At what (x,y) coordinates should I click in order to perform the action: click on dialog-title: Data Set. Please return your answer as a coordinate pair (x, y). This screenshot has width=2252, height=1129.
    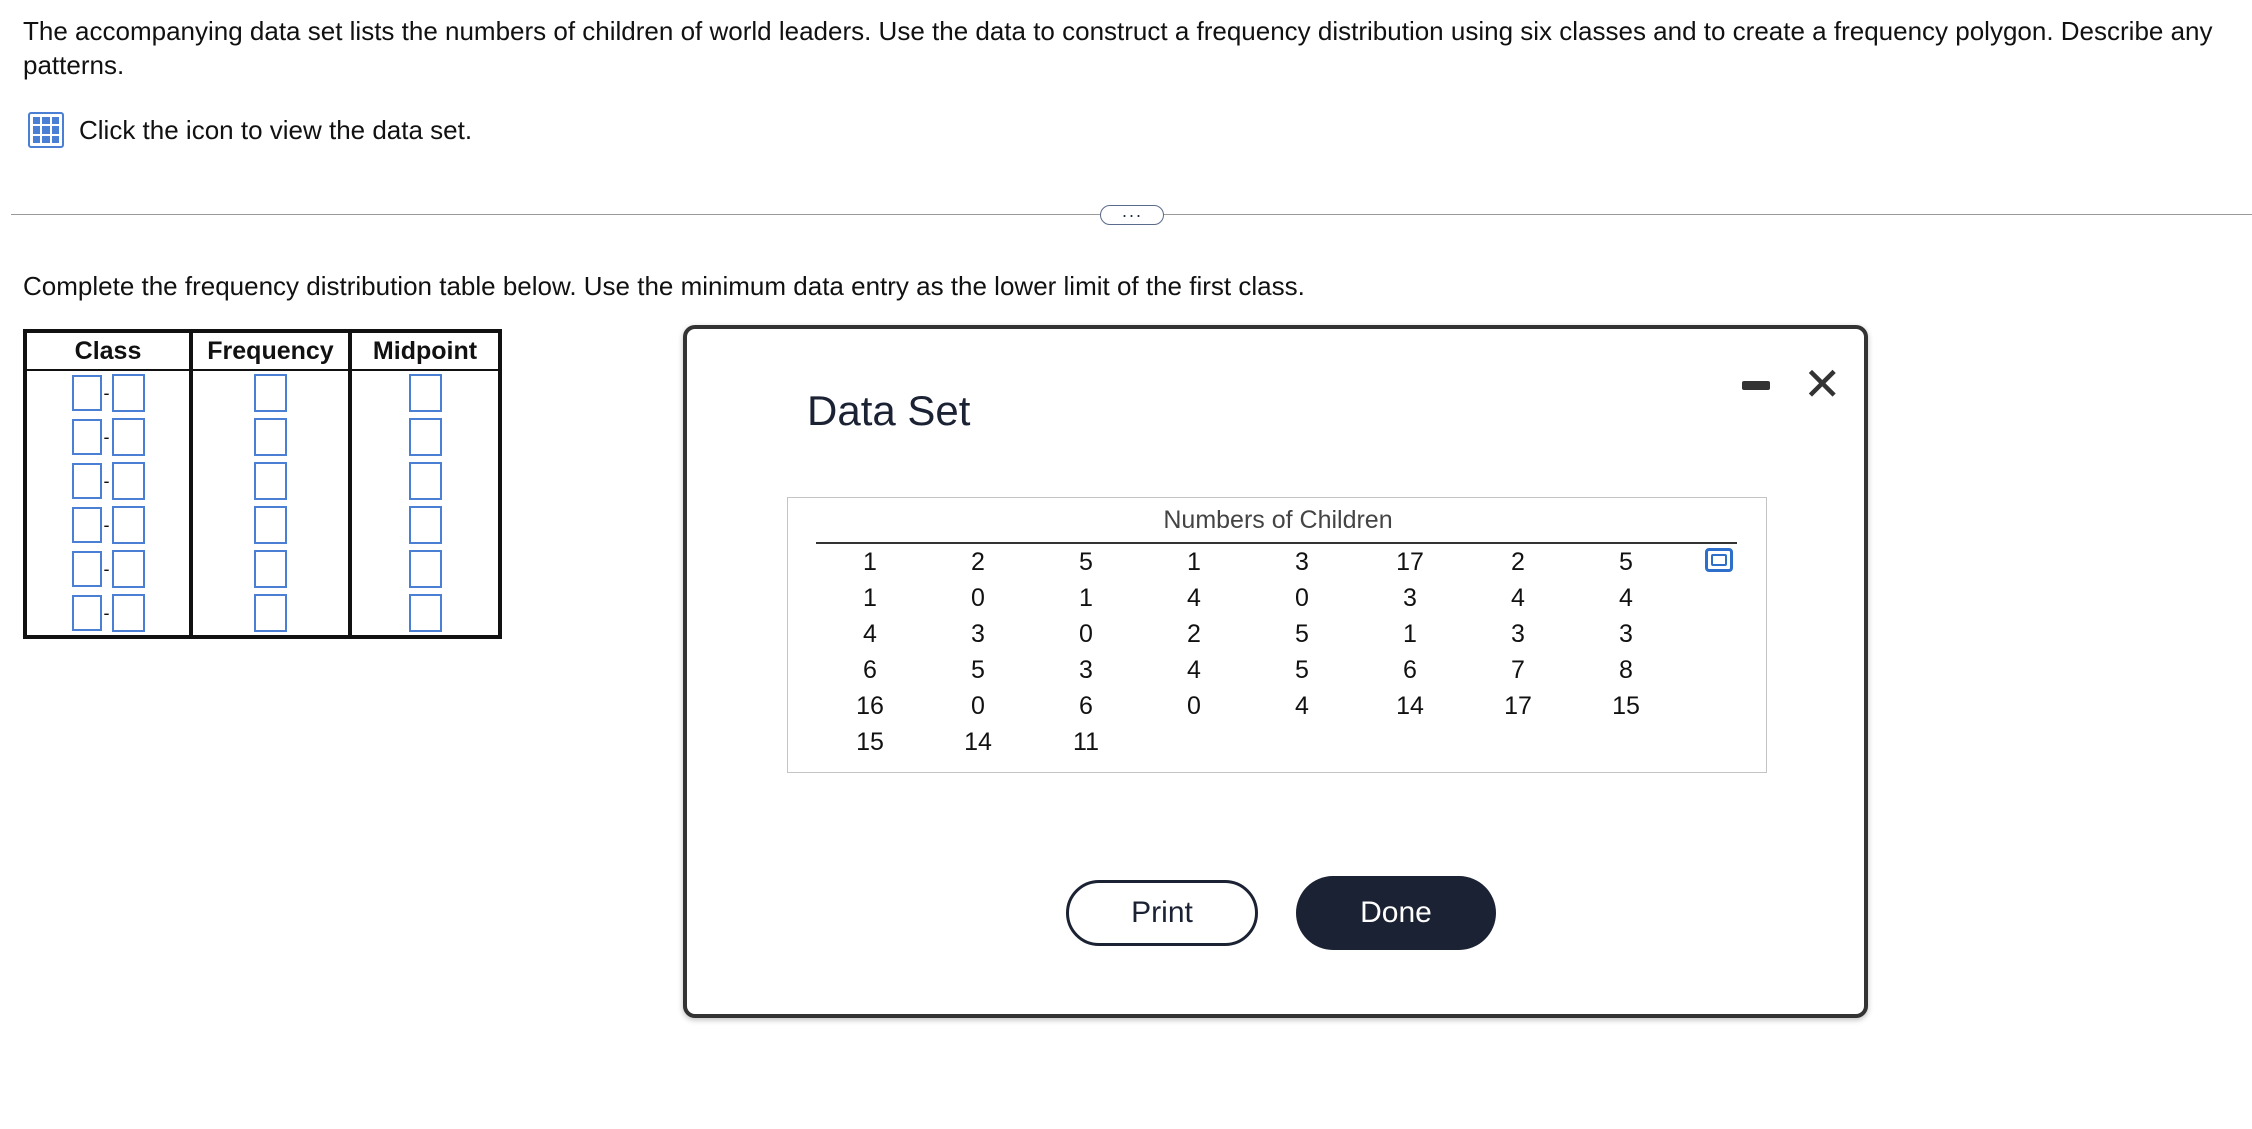
    Looking at the image, I should click on (889, 410).